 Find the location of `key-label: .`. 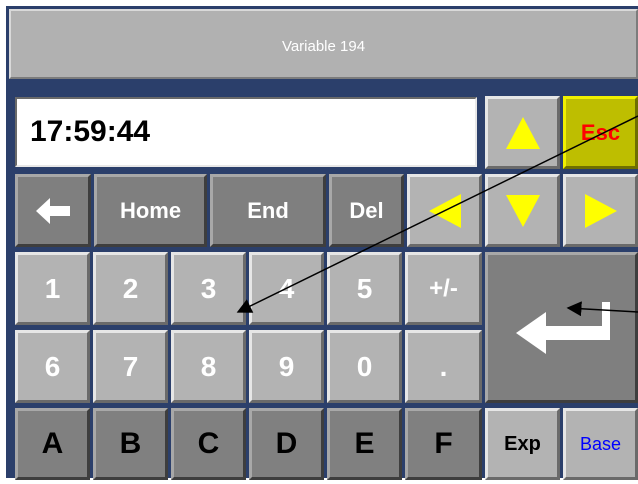

key-label: . is located at coordinates (443, 366).